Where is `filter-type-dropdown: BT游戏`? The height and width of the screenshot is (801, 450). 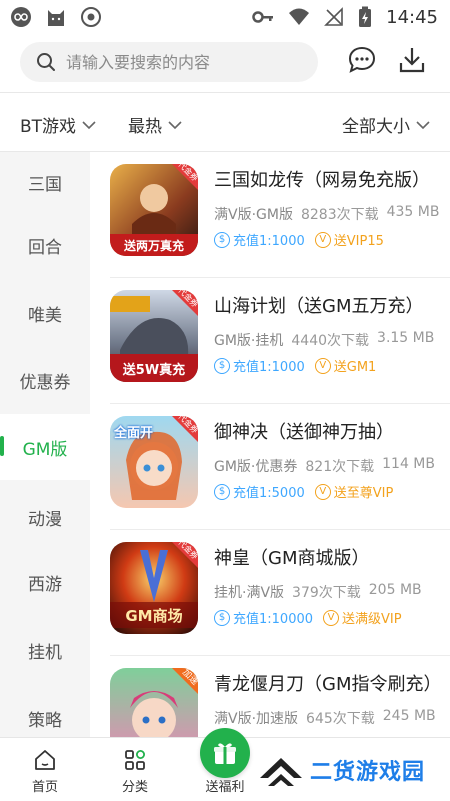
filter-type-dropdown: BT游戏 is located at coordinates (58, 124).